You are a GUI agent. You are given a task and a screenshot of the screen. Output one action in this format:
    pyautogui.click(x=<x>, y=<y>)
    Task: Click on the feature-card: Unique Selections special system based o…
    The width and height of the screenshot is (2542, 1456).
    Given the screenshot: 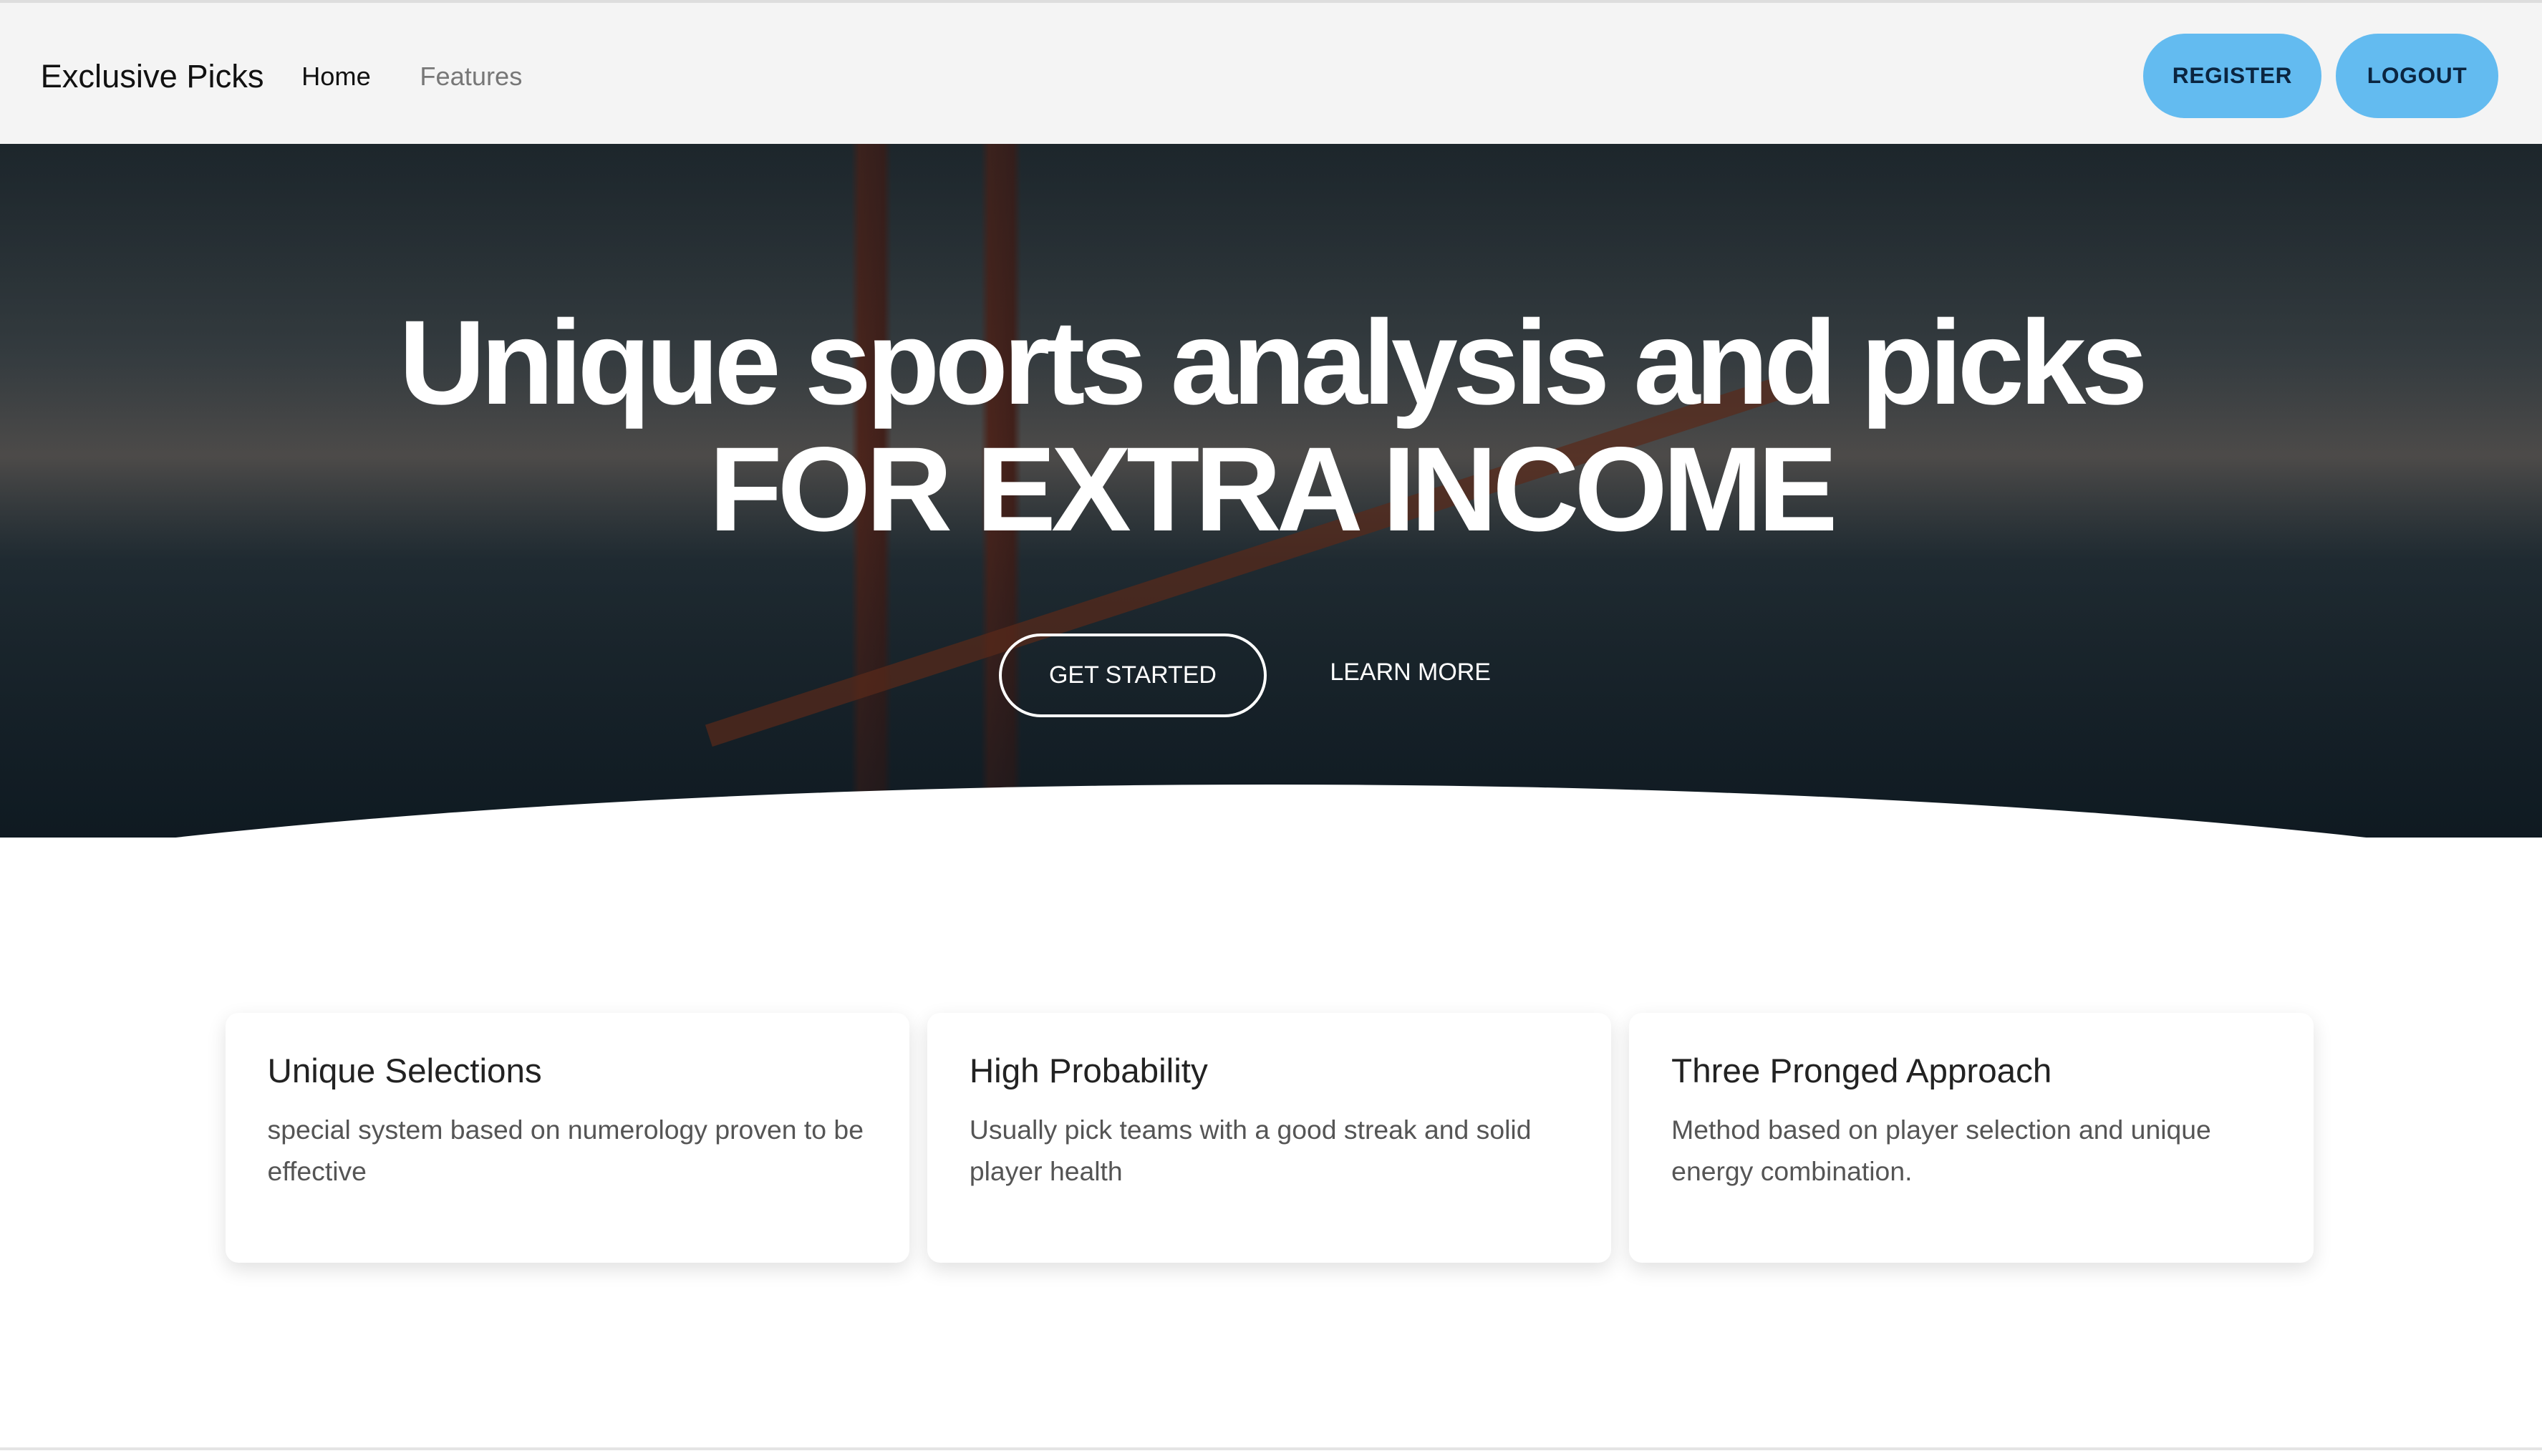 What is the action you would take?
    pyautogui.click(x=567, y=1138)
    